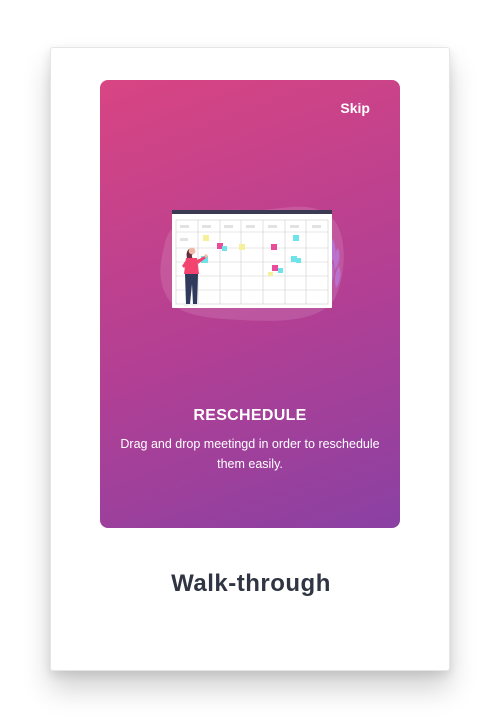 The image size is (500, 720). I want to click on calendar-board-illustration, so click(252, 263).